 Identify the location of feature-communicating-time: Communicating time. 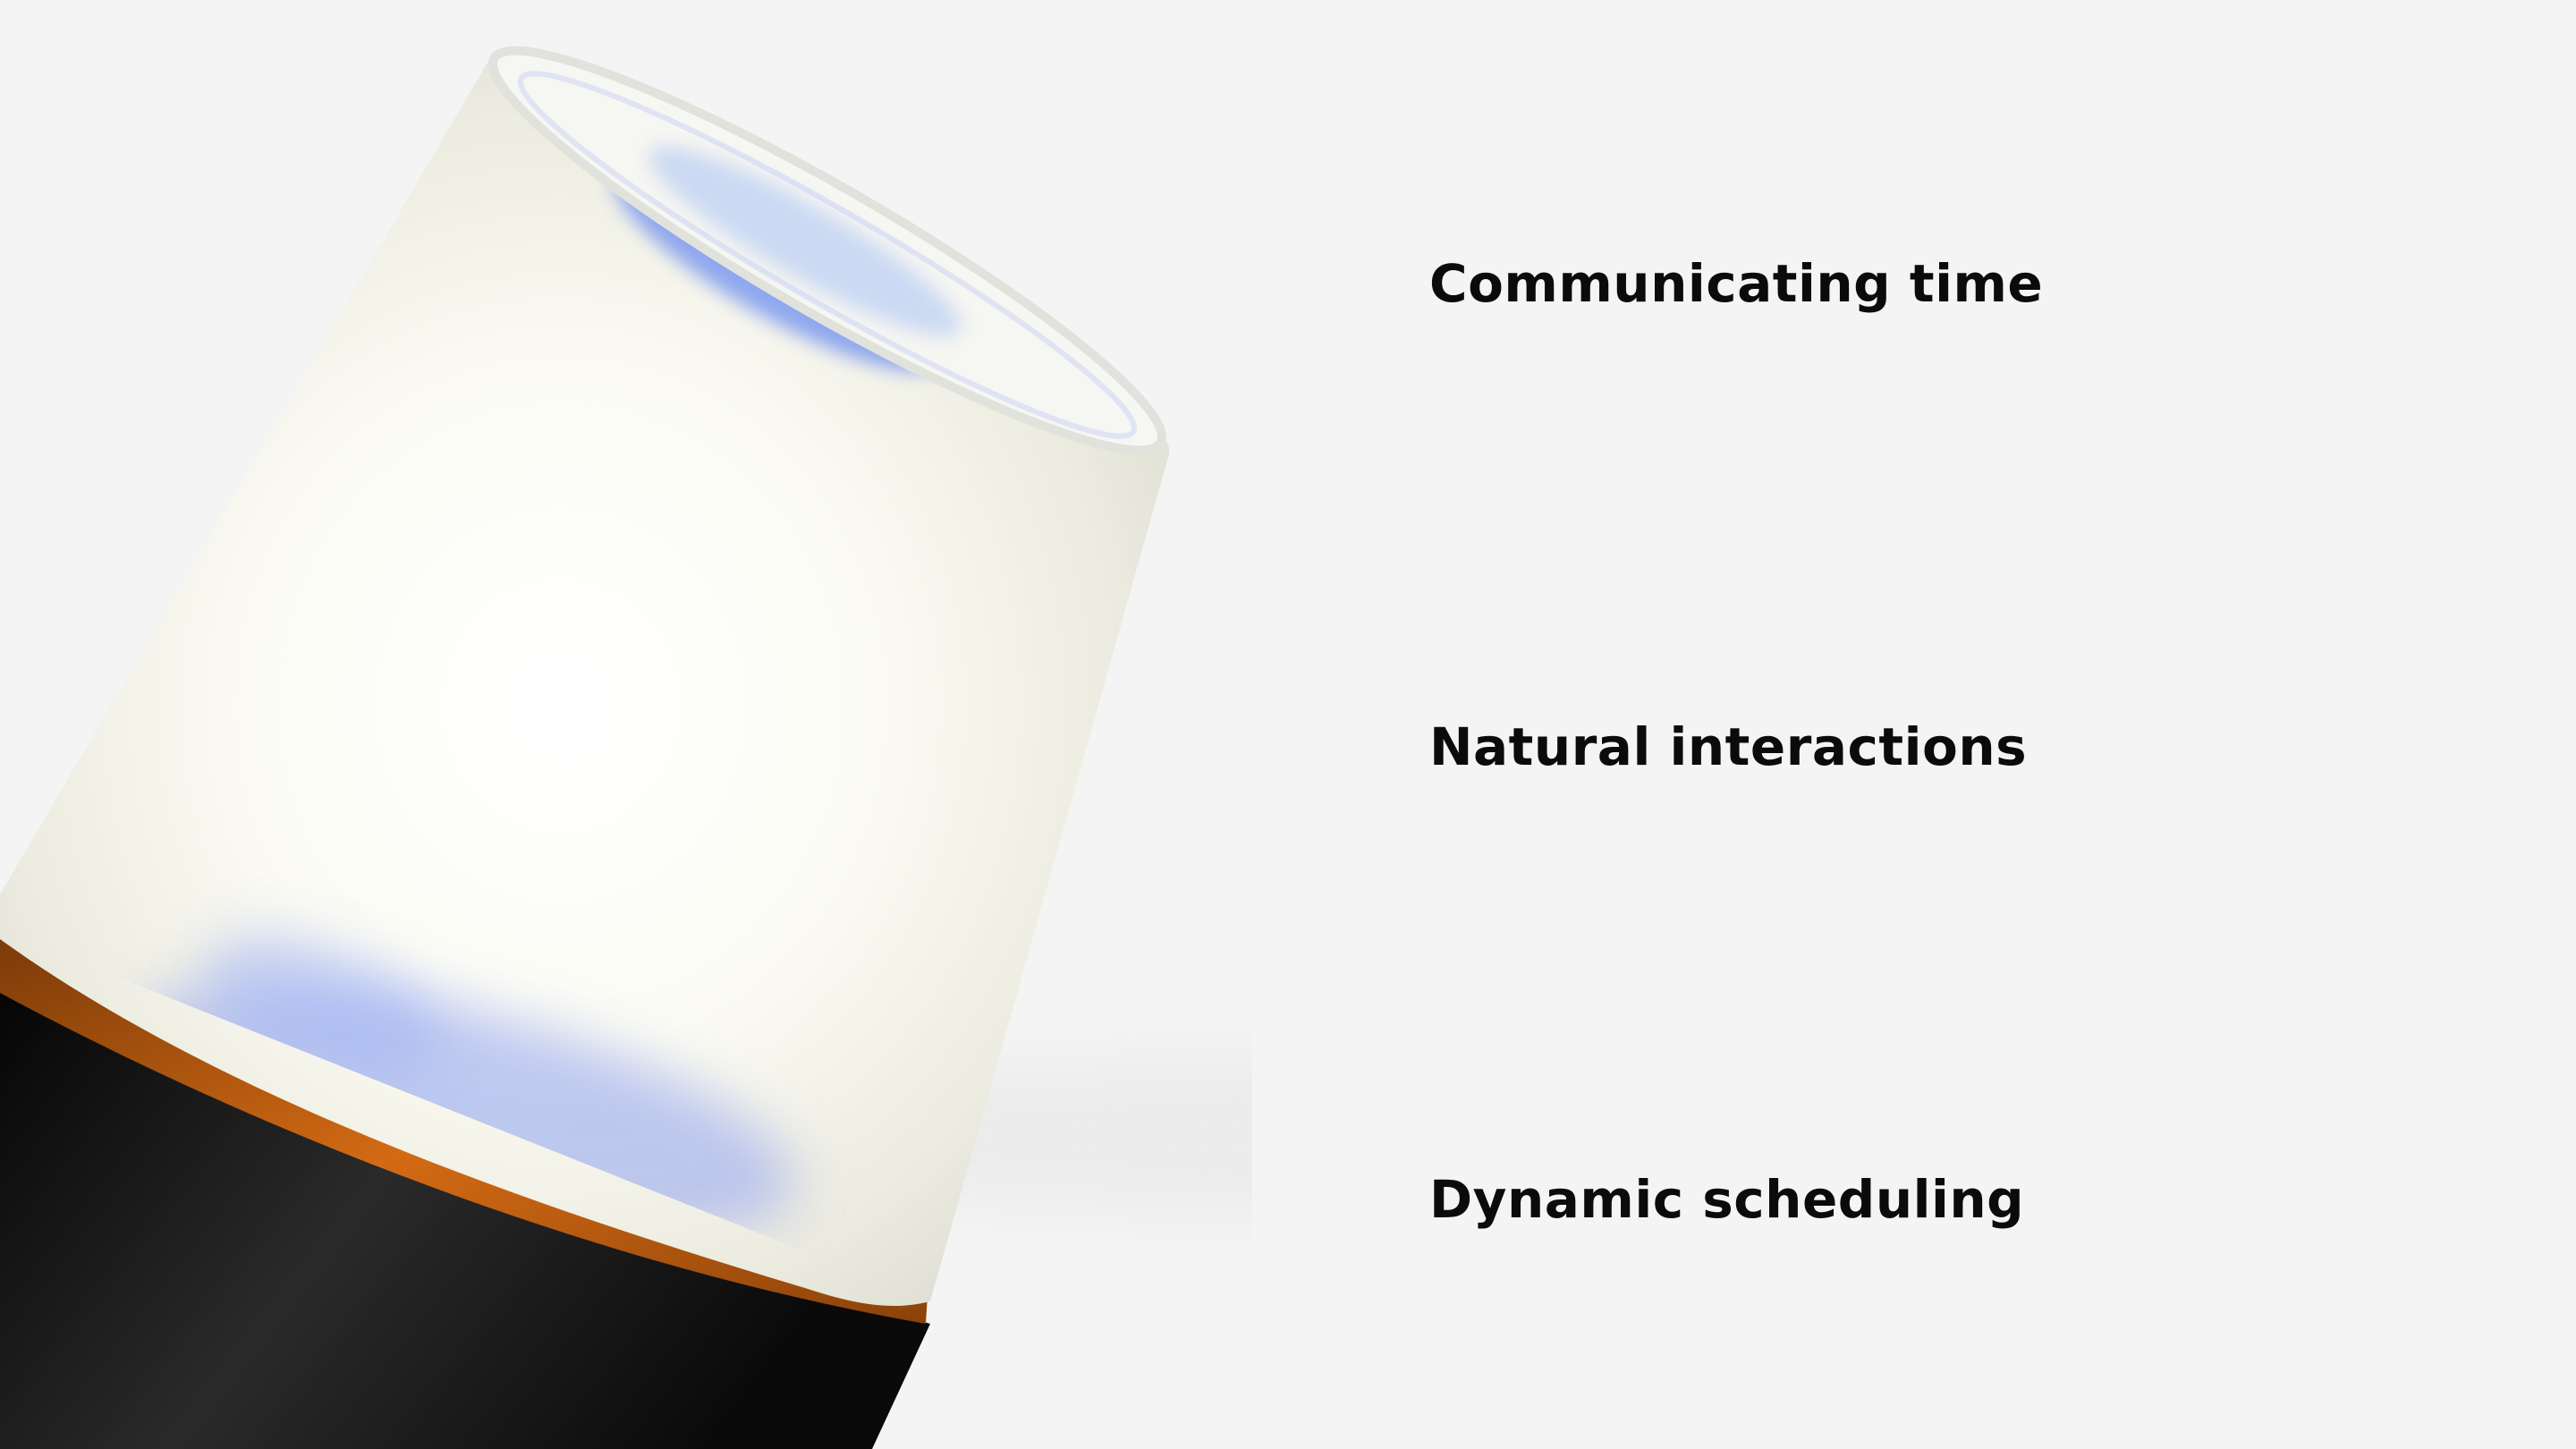
(1736, 283).